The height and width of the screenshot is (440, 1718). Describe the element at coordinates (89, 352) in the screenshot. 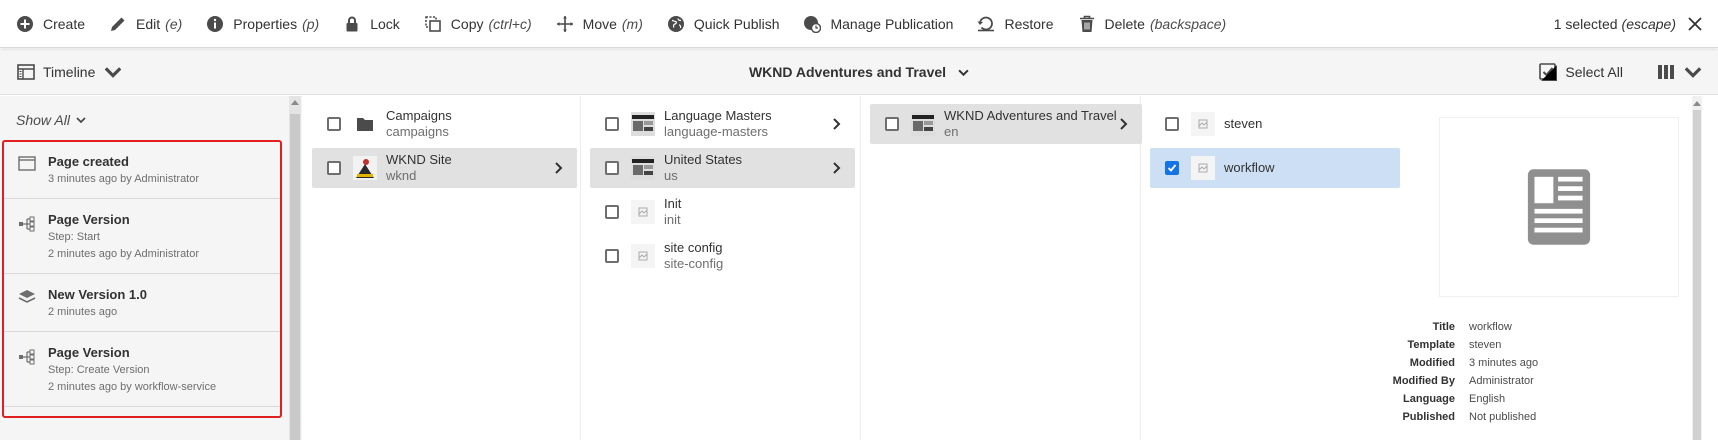

I see `timeline-item-title: Page Version` at that location.